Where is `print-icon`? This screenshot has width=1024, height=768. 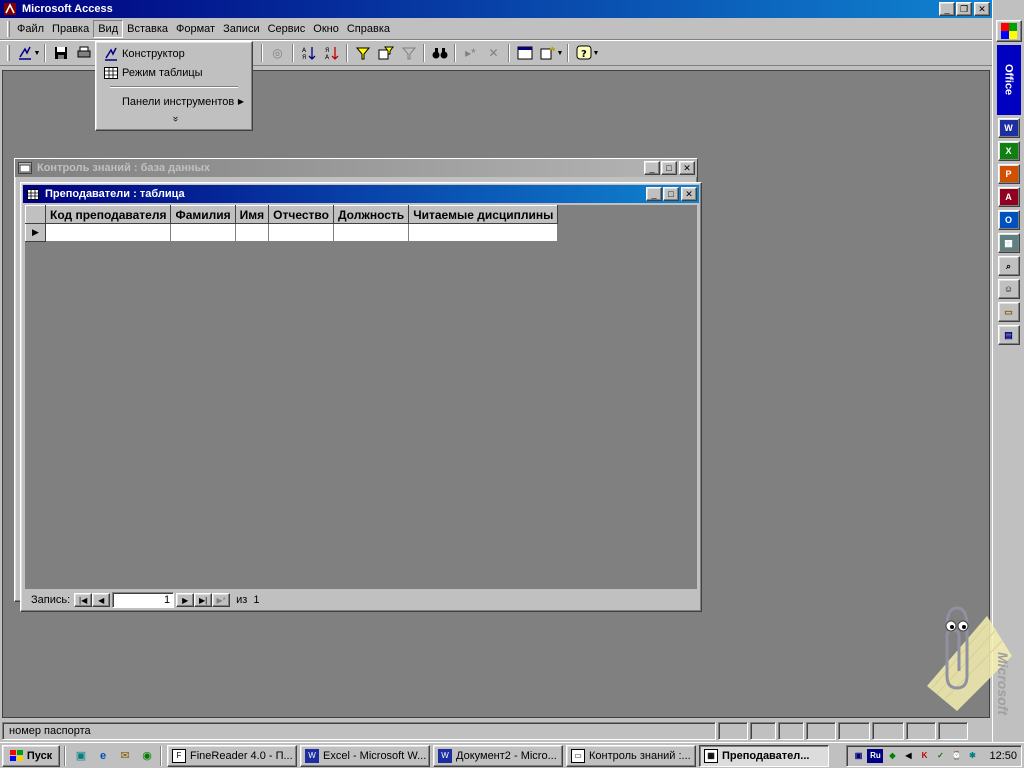 print-icon is located at coordinates (83, 53).